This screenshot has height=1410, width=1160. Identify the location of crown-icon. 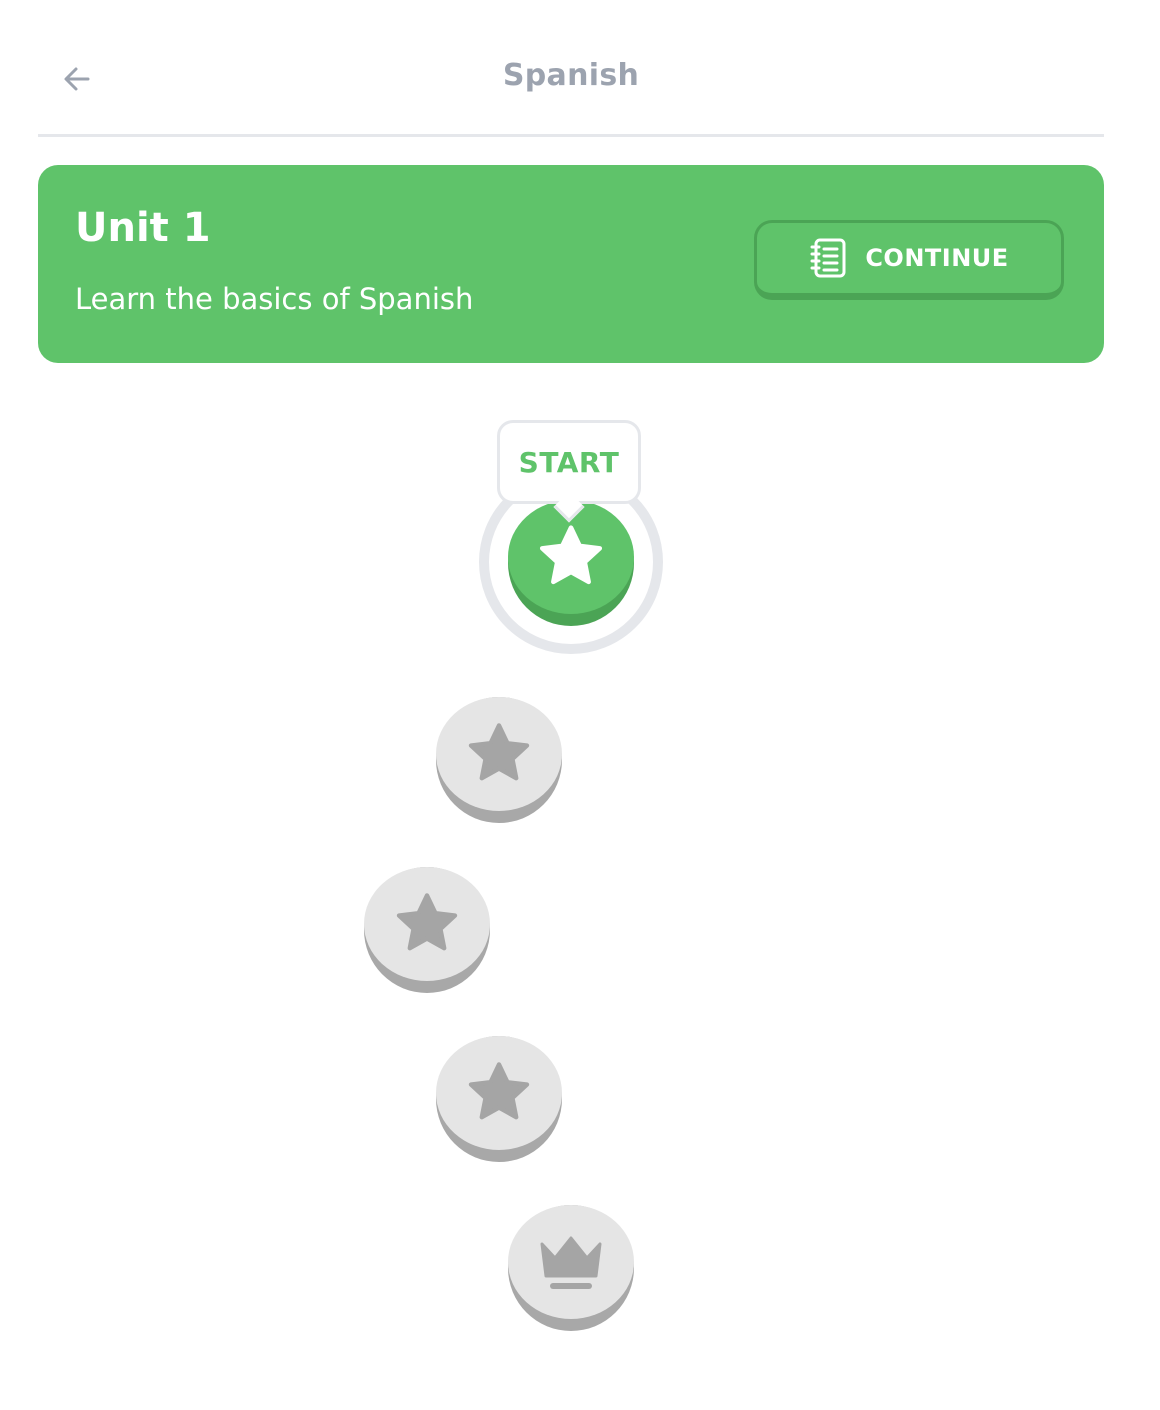
(571, 1262).